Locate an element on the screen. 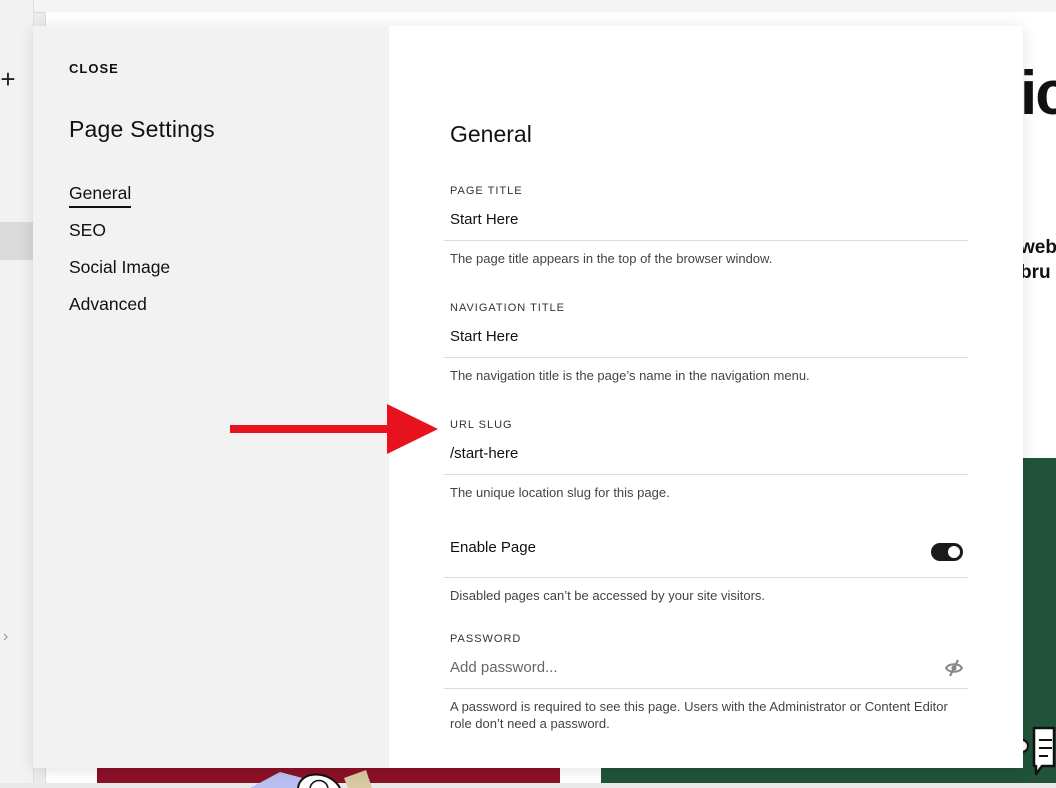  navigation-title-input-row is located at coordinates (706, 337).